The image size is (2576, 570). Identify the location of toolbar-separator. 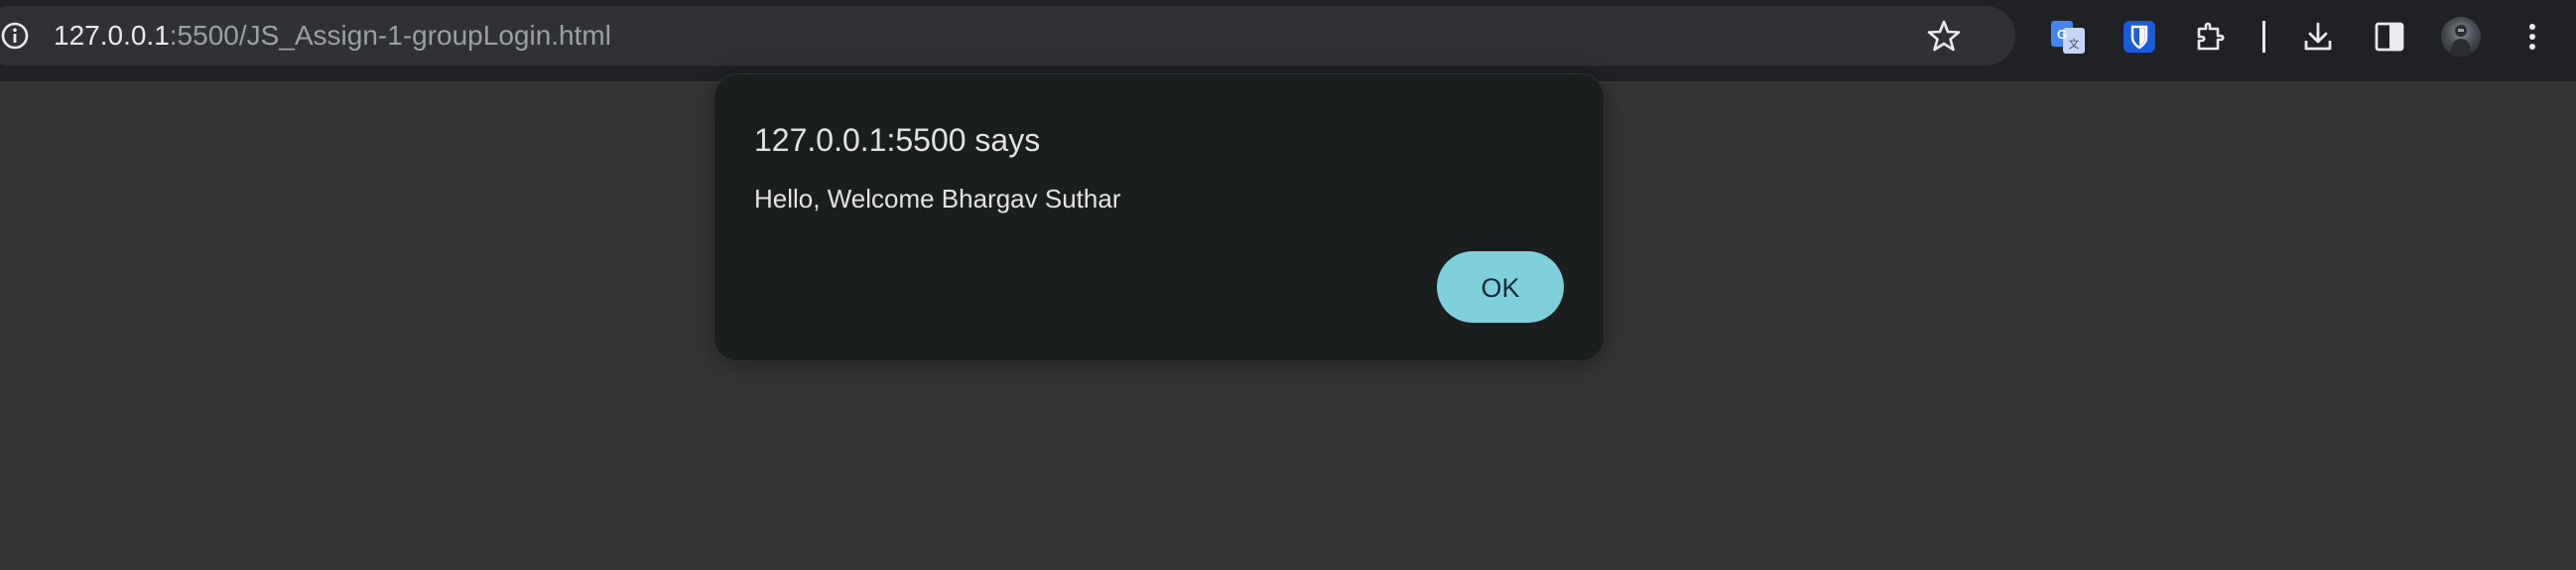
(2263, 37).